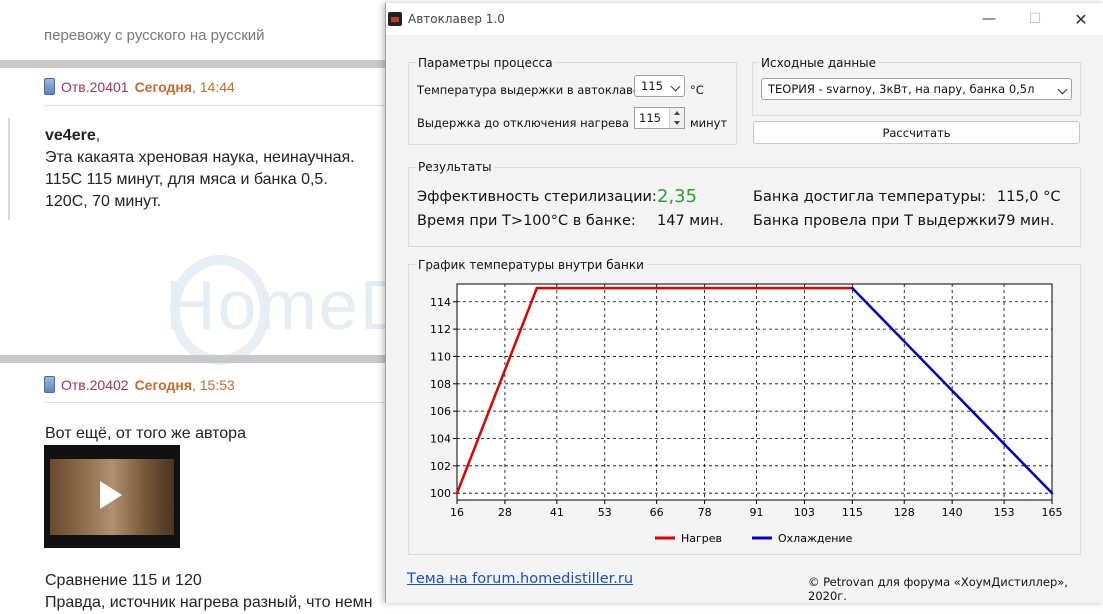 The image size is (1103, 614). What do you see at coordinates (145, 433) in the screenshot?
I see `post-line: Вот ещё, от того же автора` at bounding box center [145, 433].